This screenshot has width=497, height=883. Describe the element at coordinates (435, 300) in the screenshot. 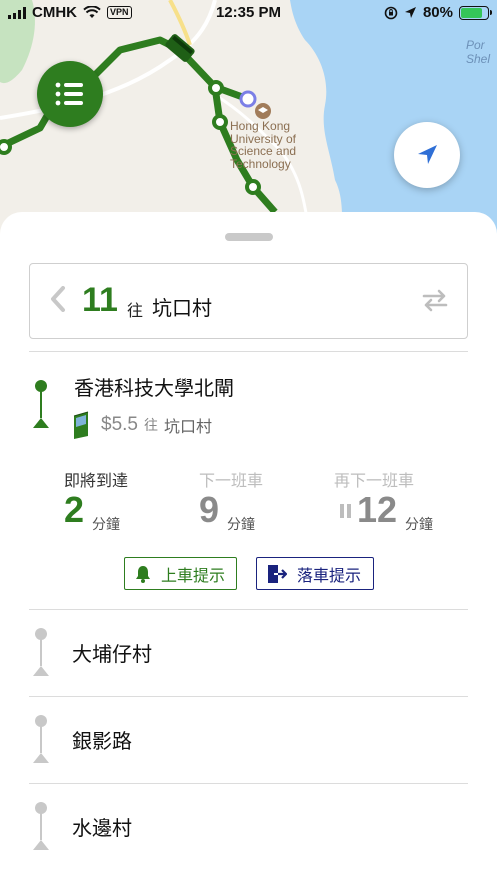

I see `swap-direction-icon` at that location.